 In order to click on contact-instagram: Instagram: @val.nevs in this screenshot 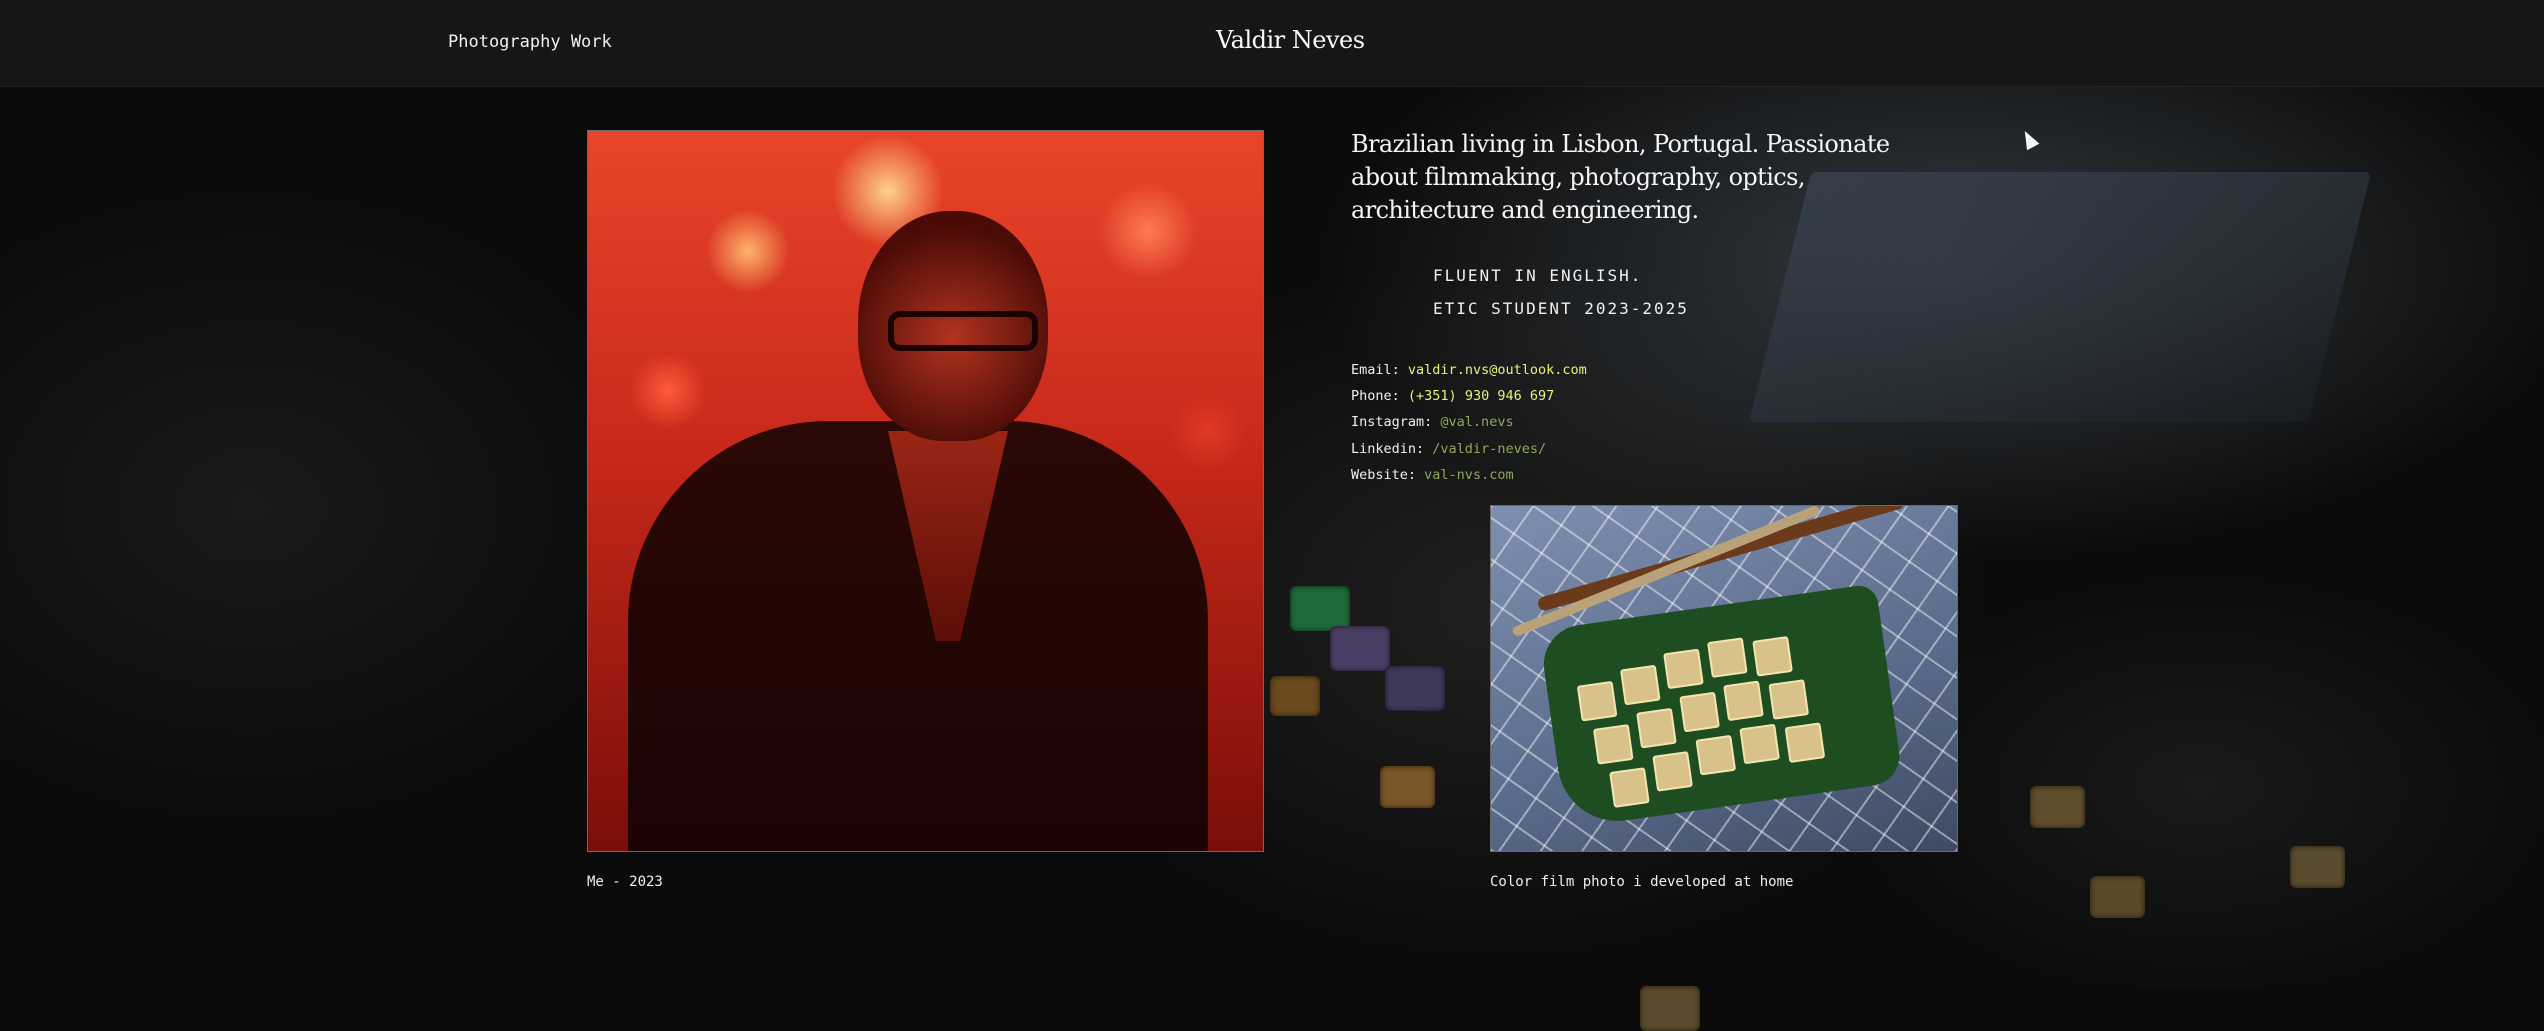, I will do `click(1432, 422)`.